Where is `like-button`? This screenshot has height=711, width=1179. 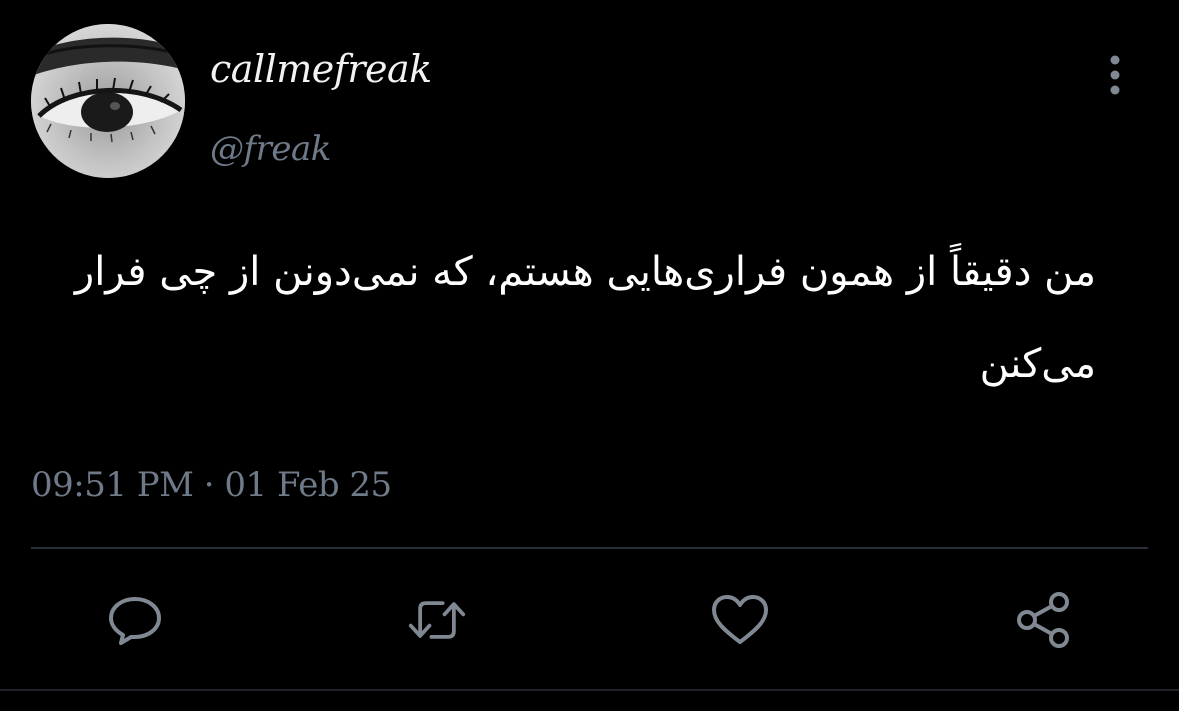
like-button is located at coordinates (740, 620).